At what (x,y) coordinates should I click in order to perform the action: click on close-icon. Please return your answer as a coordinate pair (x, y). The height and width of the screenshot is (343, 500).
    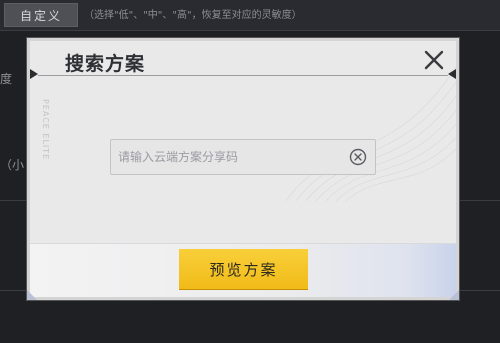
    Looking at the image, I should click on (434, 60).